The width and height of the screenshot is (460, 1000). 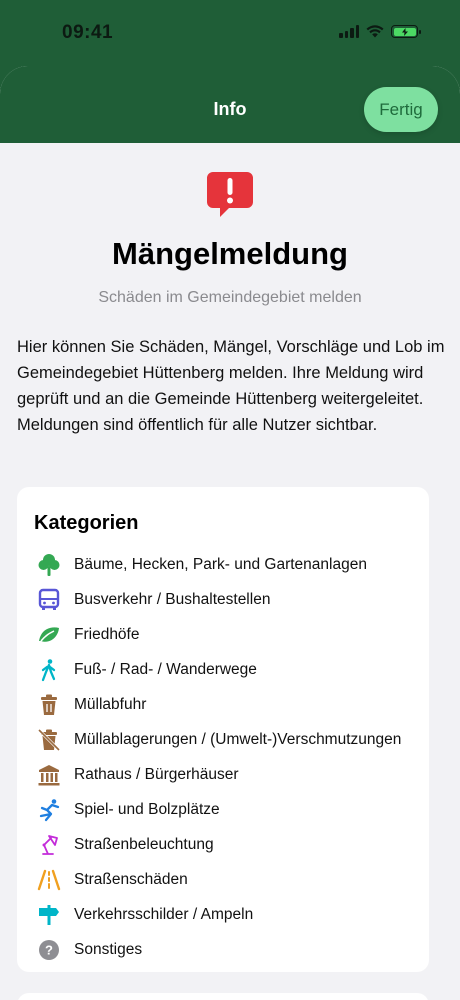 I want to click on page-subtitle: Schäden im Gemeindegebiet melden, so click(x=230, y=297).